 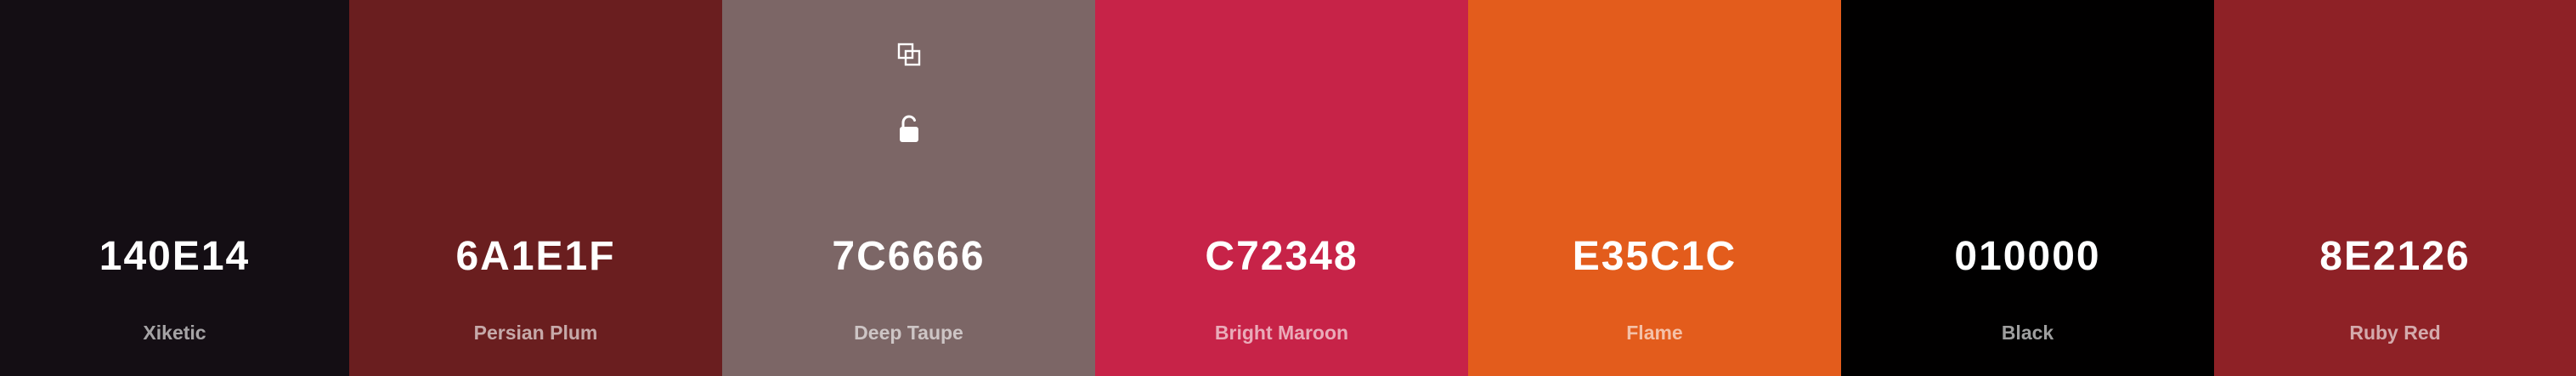 What do you see at coordinates (174, 256) in the screenshot?
I see `swatch-hex: 140E14` at bounding box center [174, 256].